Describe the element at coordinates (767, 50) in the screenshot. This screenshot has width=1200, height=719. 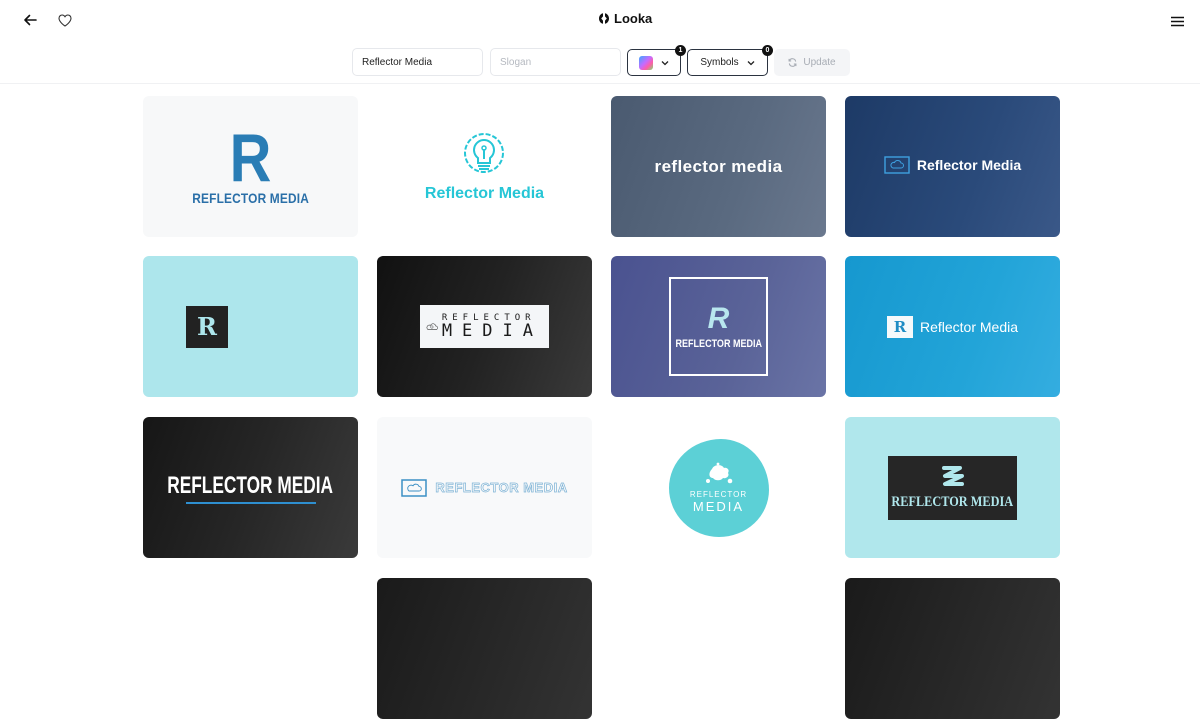
I see `symbols-count-badge: 0` at that location.